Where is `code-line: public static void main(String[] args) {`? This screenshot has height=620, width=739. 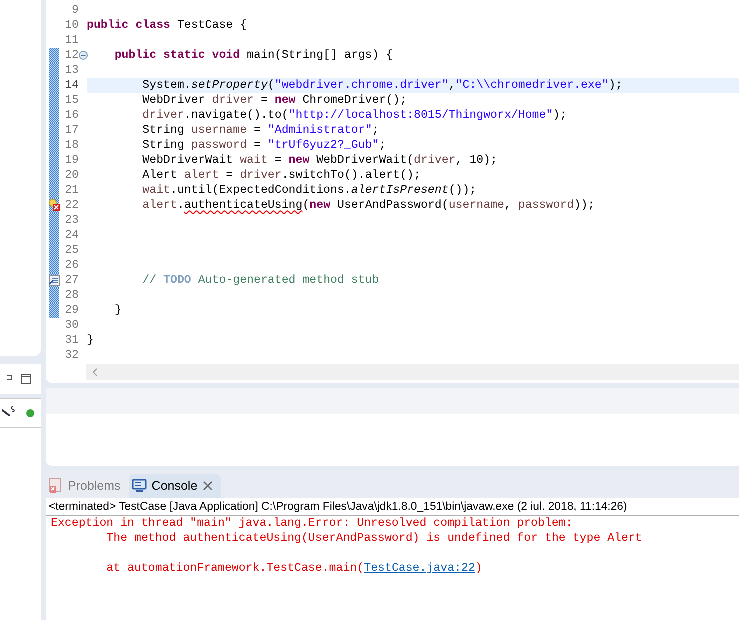 code-line: public static void main(String[] args) { is located at coordinates (254, 55).